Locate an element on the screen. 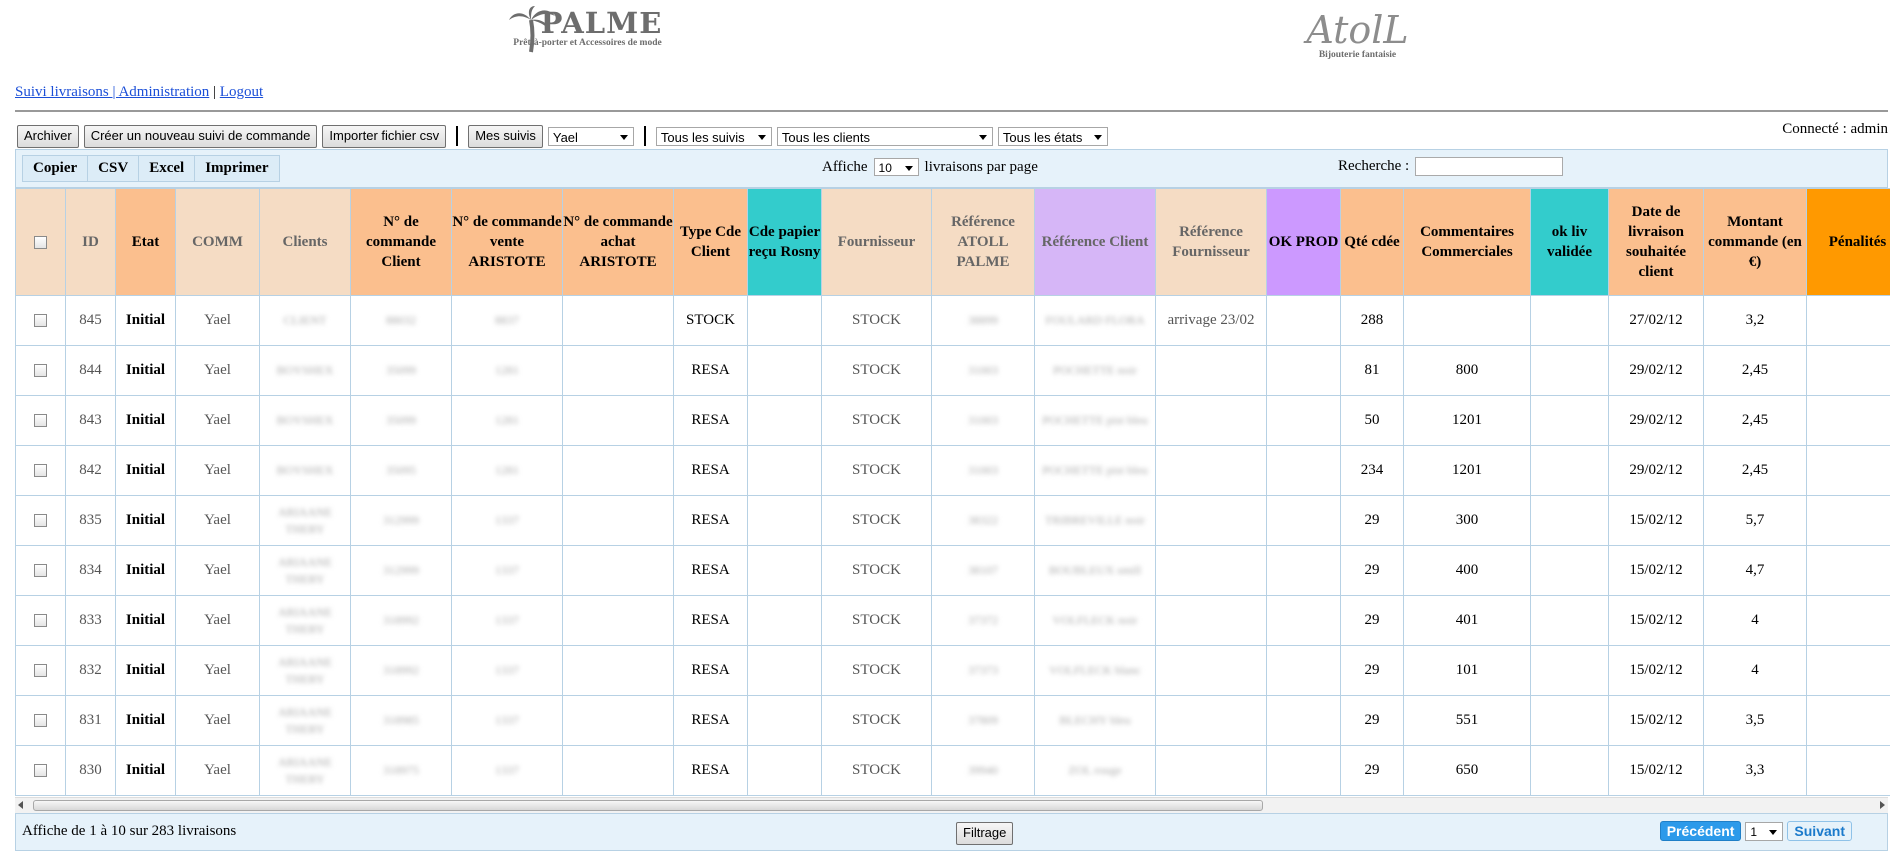  archiver-button: Archiver is located at coordinates (48, 136).